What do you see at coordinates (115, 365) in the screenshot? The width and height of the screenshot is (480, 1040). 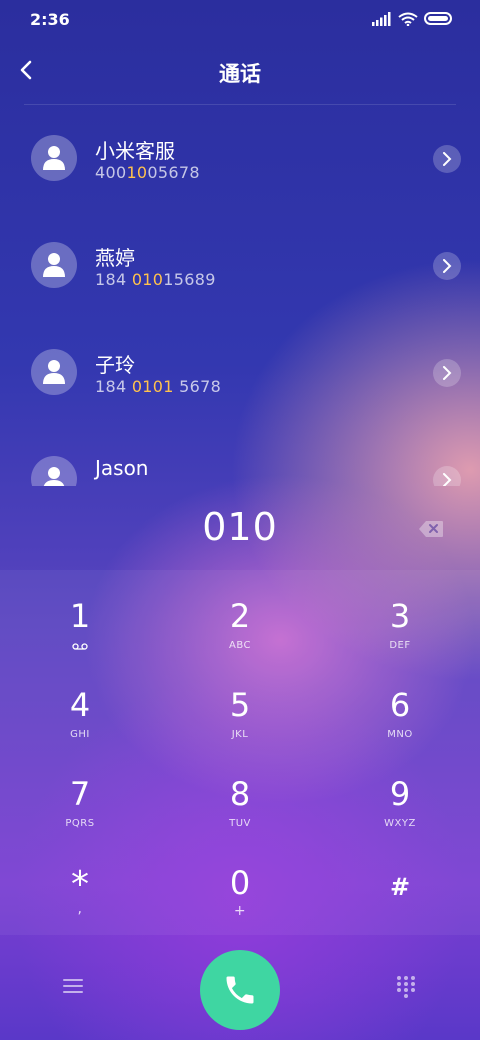 I see `contact-name: 子玲` at bounding box center [115, 365].